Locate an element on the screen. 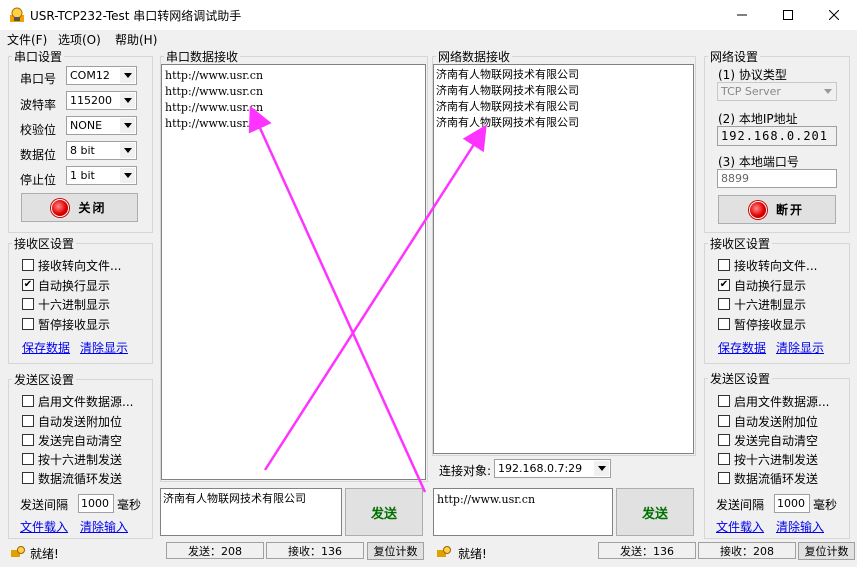 Image resolution: width=857 pixels, height=567 pixels. right-send-settings-title: 发送区设置 is located at coordinates (740, 378).